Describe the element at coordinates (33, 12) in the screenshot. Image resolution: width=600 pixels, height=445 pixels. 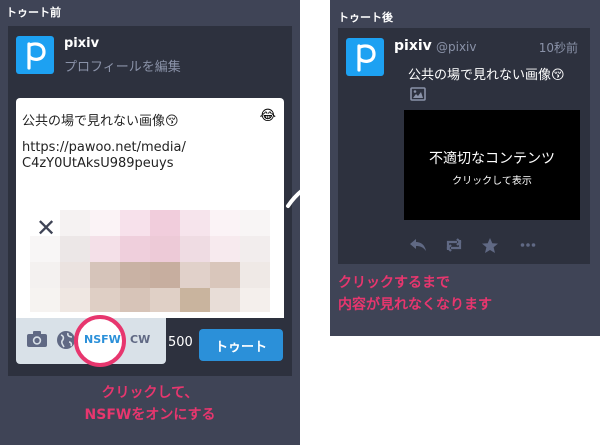
I see `before-header: トゥート前` at that location.